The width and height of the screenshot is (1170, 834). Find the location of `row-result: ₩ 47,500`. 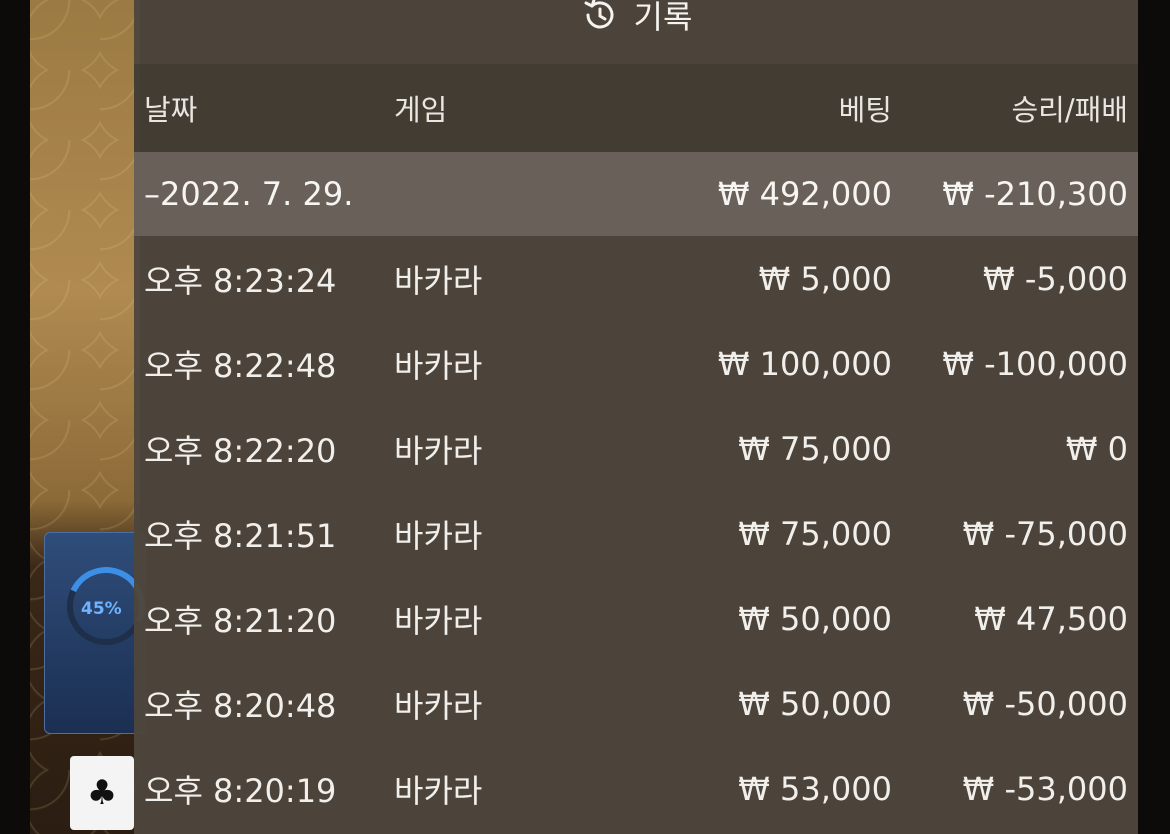

row-result: ₩ 47,500 is located at coordinates (1051, 618).